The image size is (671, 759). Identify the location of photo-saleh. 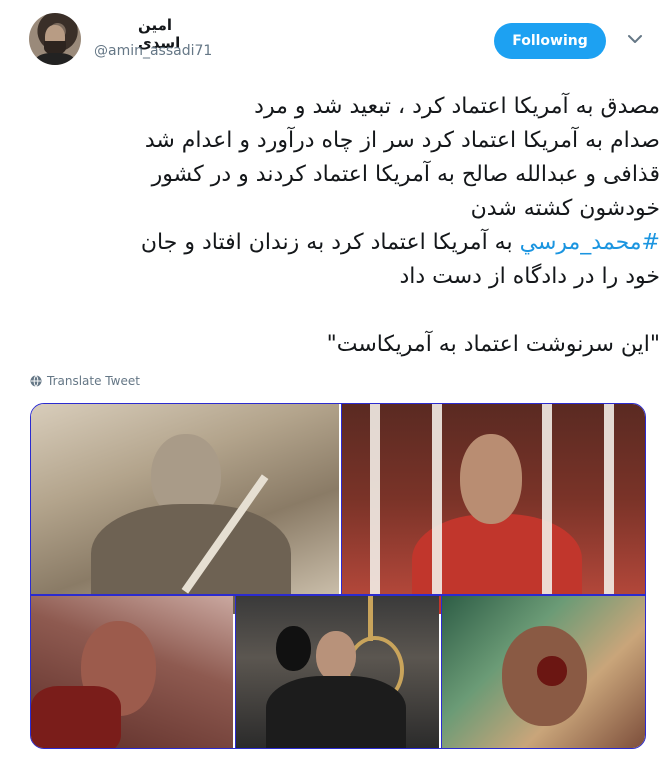
(543, 672).